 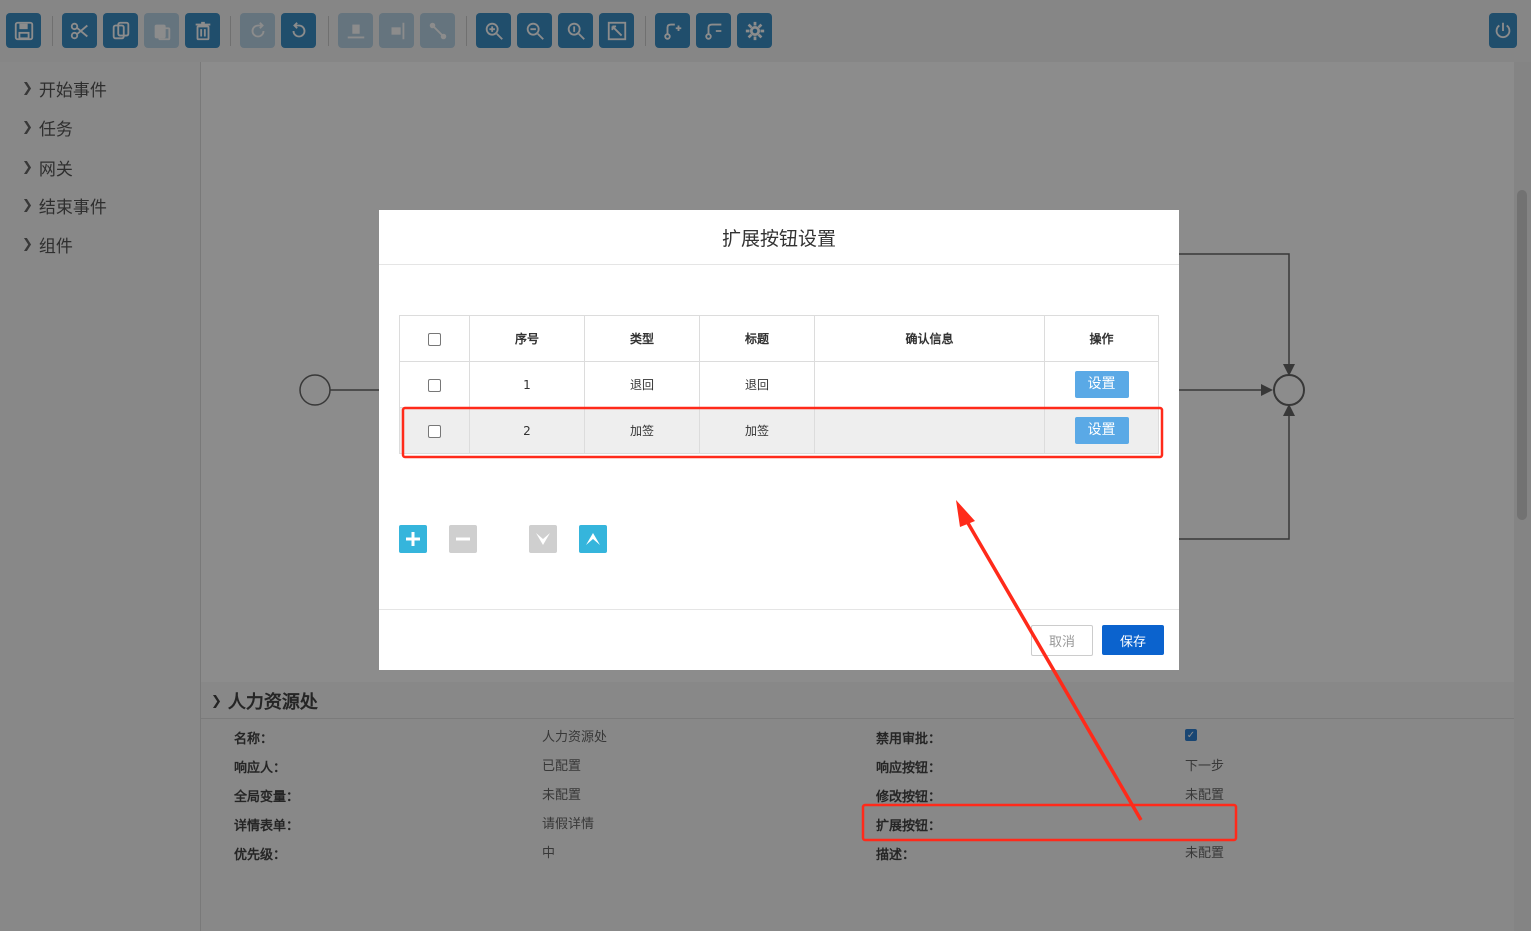 What do you see at coordinates (642, 338) in the screenshot?
I see `column-header: 类型` at bounding box center [642, 338].